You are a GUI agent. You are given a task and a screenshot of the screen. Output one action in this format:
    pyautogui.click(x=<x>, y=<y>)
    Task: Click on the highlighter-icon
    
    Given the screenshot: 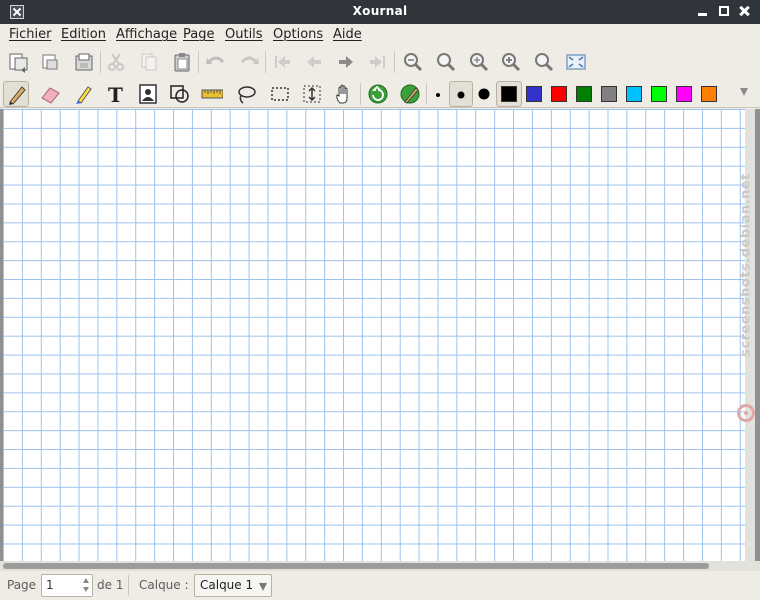 What is the action you would take?
    pyautogui.click(x=83, y=94)
    